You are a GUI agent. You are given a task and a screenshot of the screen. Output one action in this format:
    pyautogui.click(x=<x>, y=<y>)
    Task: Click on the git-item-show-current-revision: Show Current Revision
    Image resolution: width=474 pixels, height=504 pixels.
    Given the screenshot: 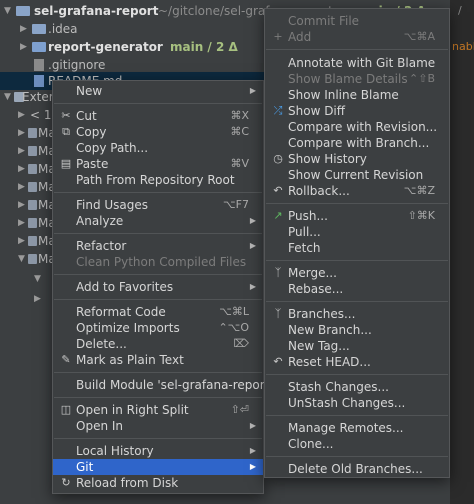 What is the action you would take?
    pyautogui.click(x=357, y=175)
    